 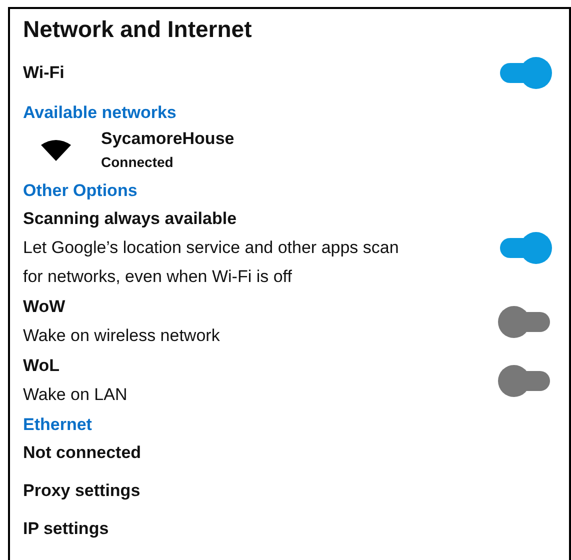 I want to click on setting-description: Wake on LAN, so click(x=75, y=395).